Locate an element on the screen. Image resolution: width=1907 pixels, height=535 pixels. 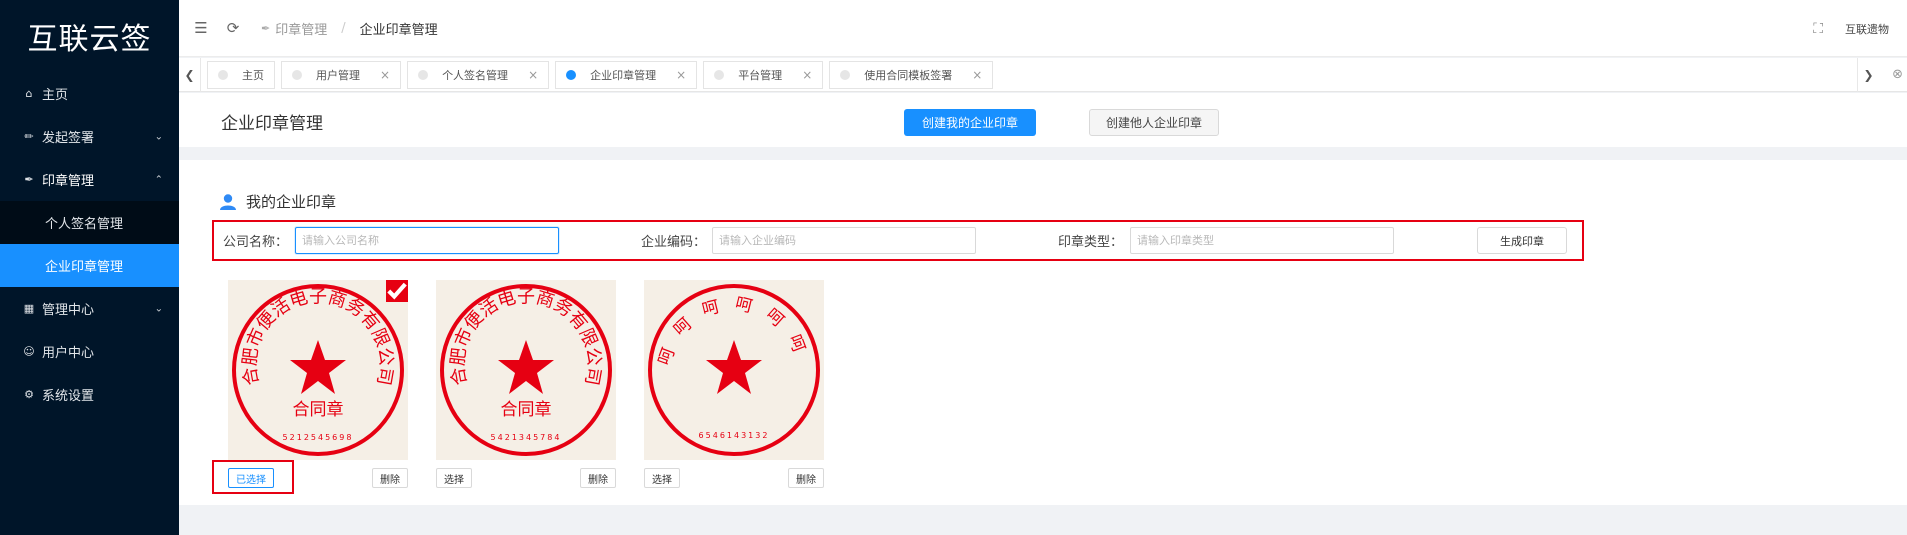
menu-toggle-icon: ☰ is located at coordinates (201, 28).